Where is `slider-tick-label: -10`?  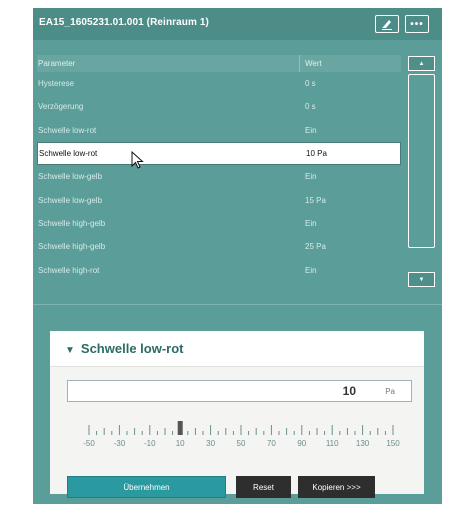 slider-tick-label: -10 is located at coordinates (150, 443).